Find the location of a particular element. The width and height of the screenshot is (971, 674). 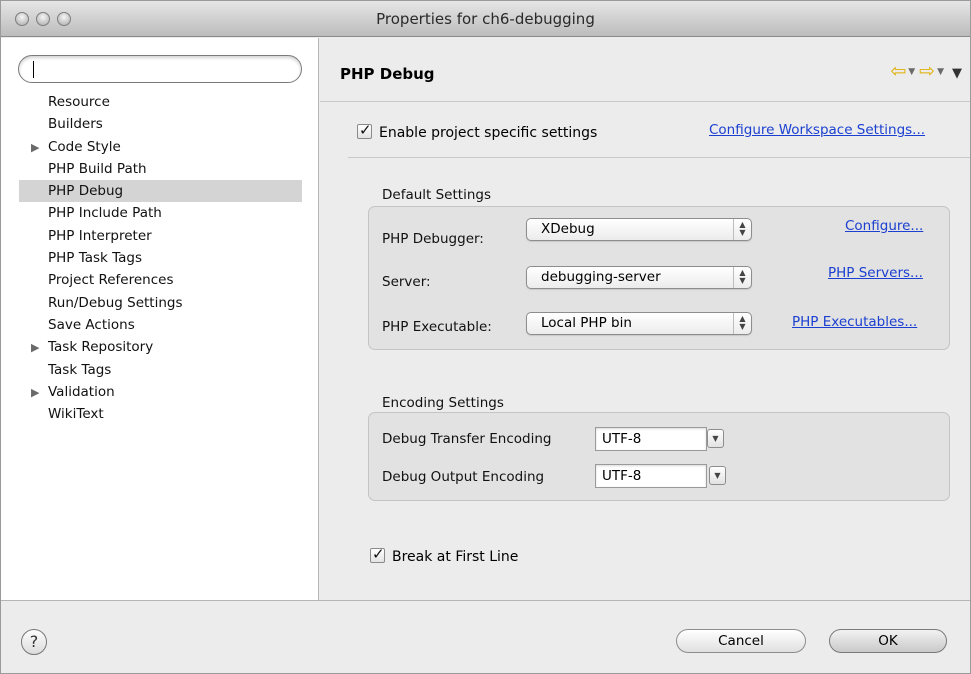

separator is located at coordinates (659, 157).